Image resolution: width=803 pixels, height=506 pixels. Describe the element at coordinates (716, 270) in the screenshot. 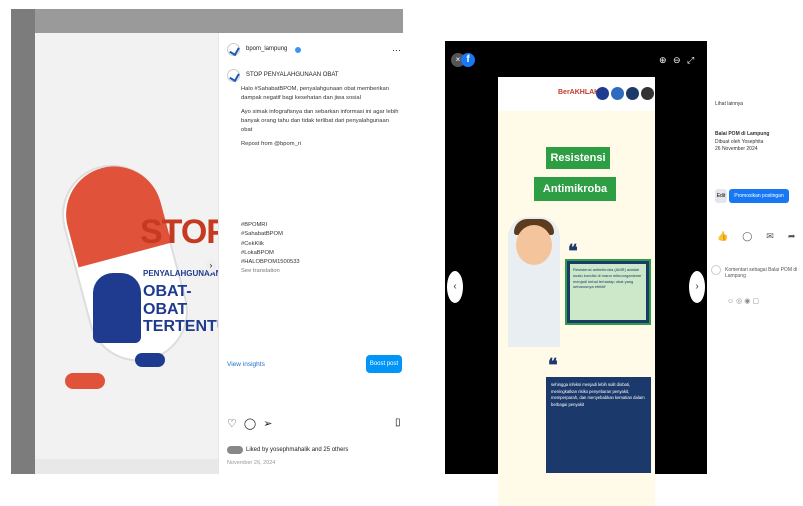

I see `commenter-avatar` at that location.